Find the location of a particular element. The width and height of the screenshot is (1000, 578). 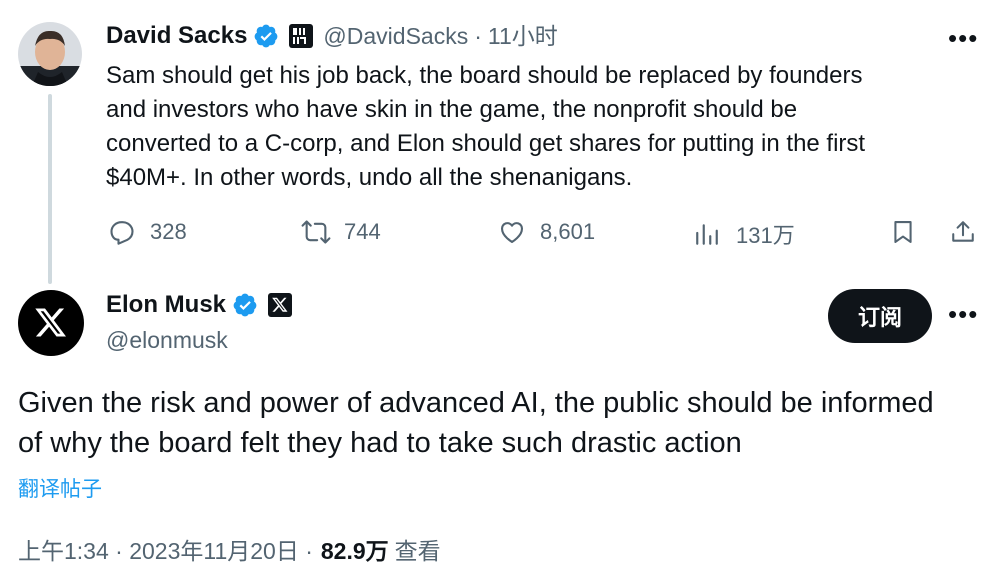

bookmark-button is located at coordinates (903, 232).